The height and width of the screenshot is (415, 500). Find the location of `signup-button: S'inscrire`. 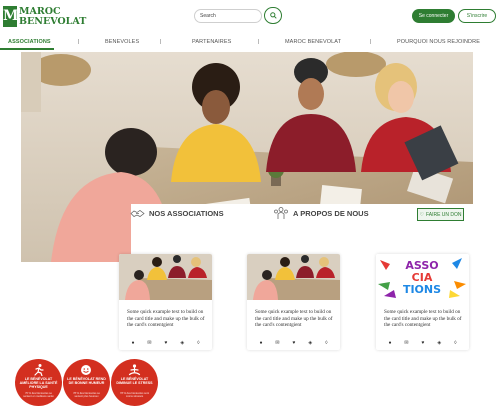

signup-button: S'inscrire is located at coordinates (477, 16).